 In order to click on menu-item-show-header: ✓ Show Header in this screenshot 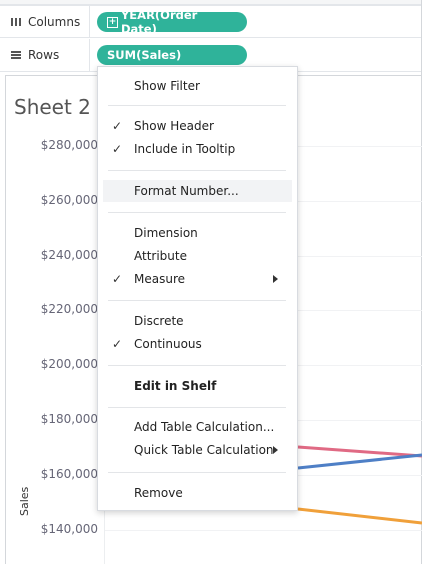, I will do `click(197, 126)`.